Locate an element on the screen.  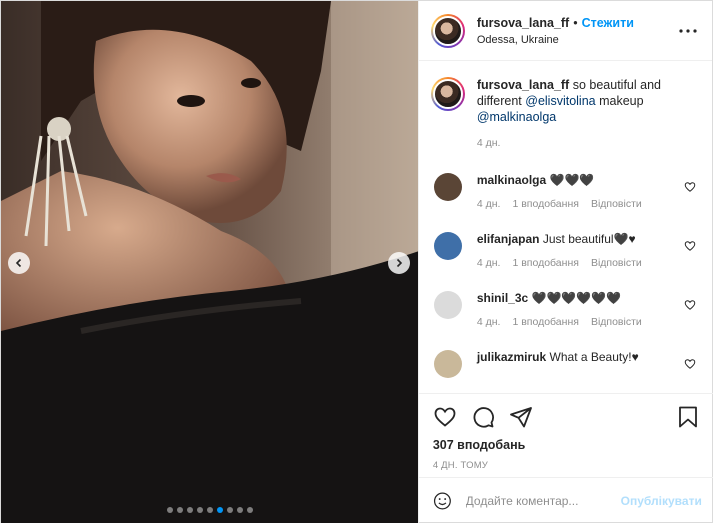
post-timestamp: 4 ДН. ТОМУ is located at coordinates (566, 465).